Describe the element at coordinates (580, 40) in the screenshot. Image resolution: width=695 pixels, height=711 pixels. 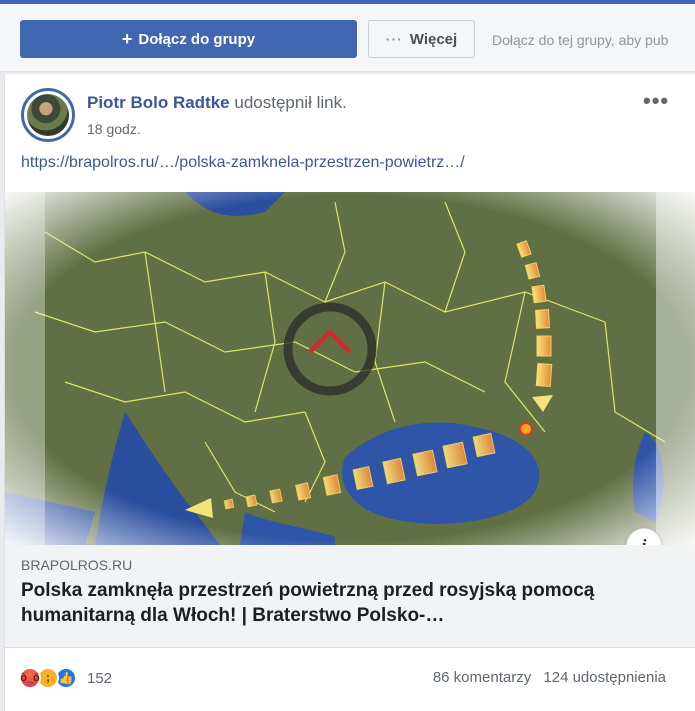
I see `join-hint-text: Dołącz do tej grupy, aby pub` at that location.